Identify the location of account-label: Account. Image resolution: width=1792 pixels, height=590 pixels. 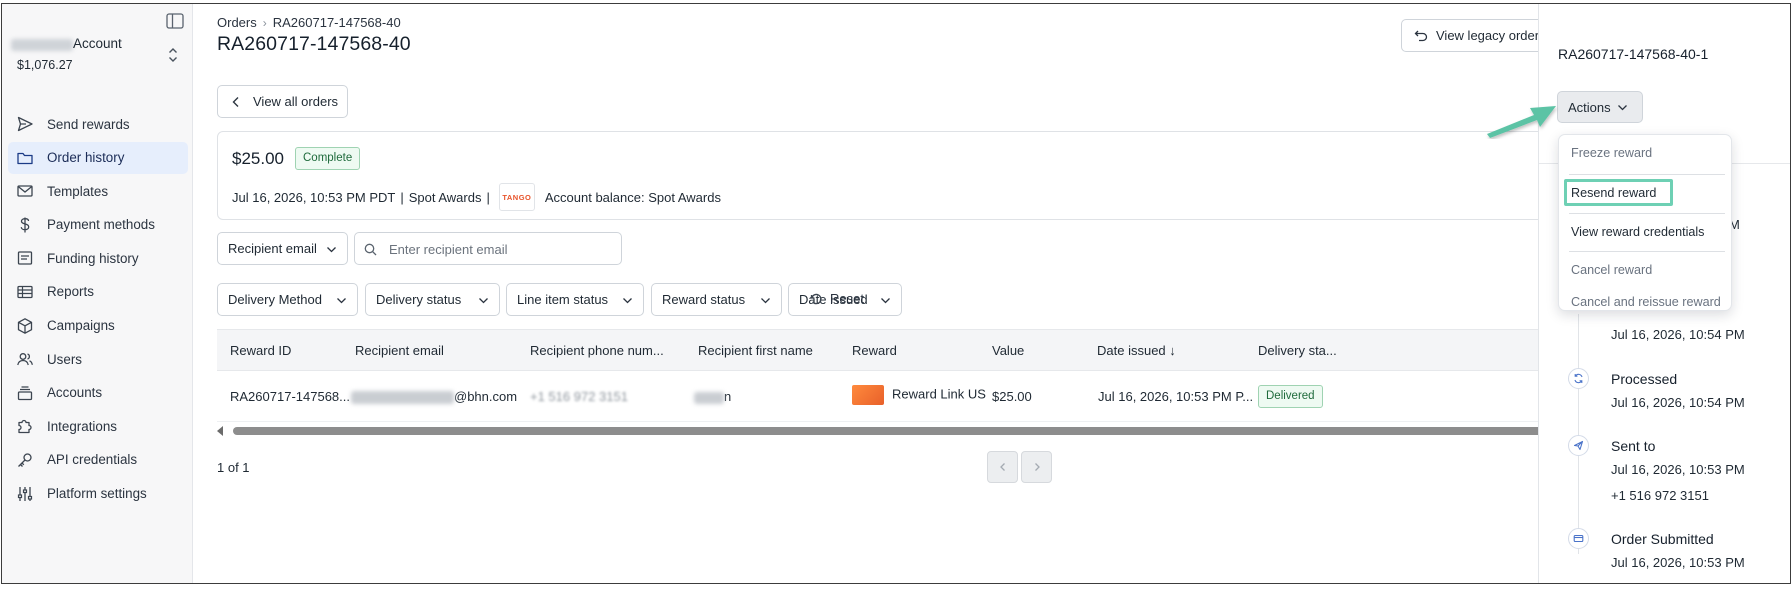
(97, 43).